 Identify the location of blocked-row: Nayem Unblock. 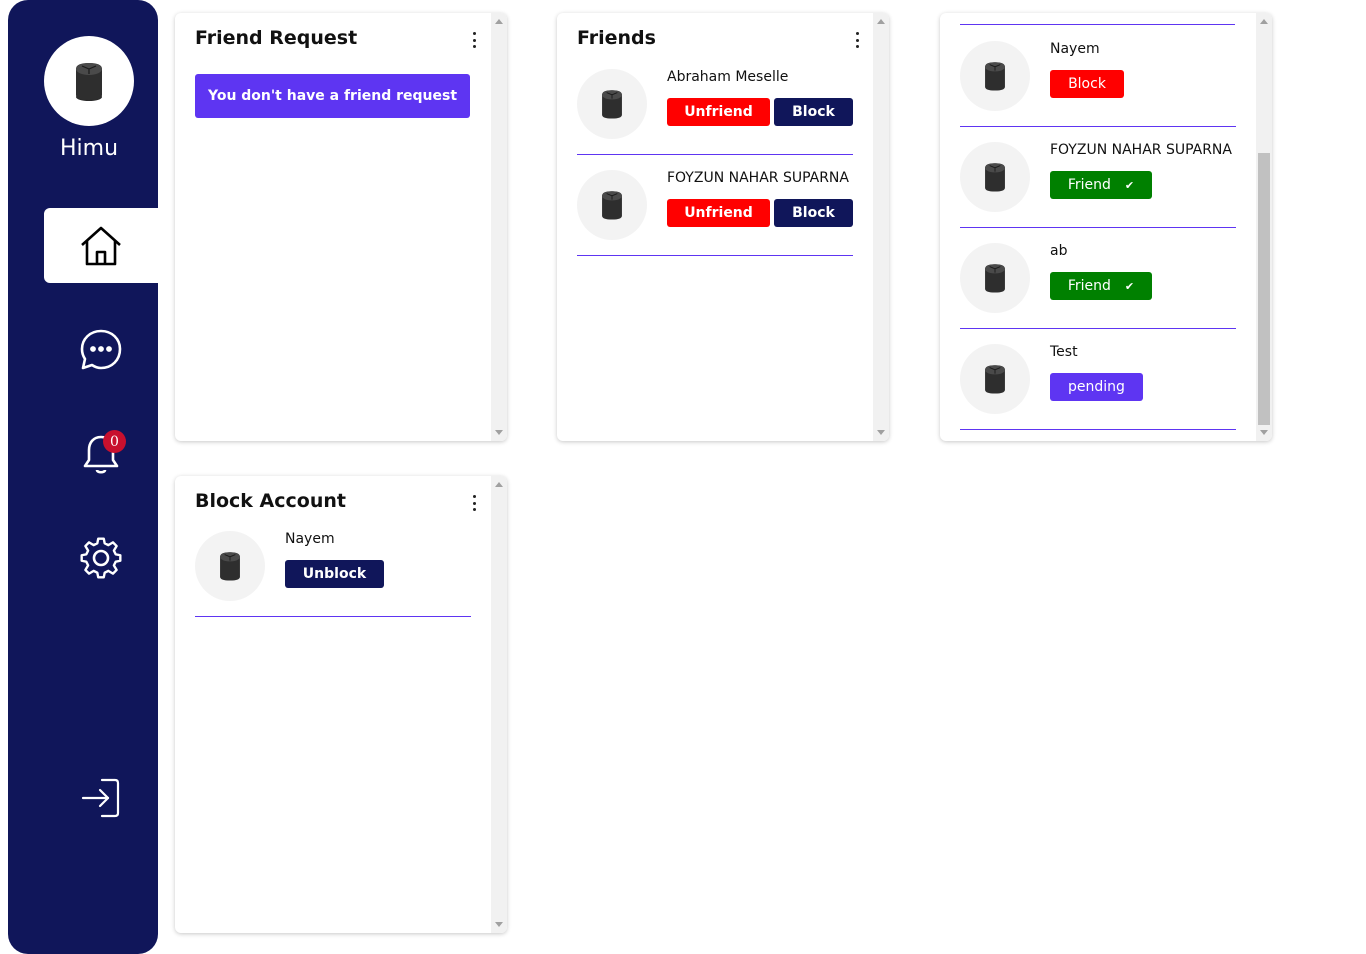
(333, 566).